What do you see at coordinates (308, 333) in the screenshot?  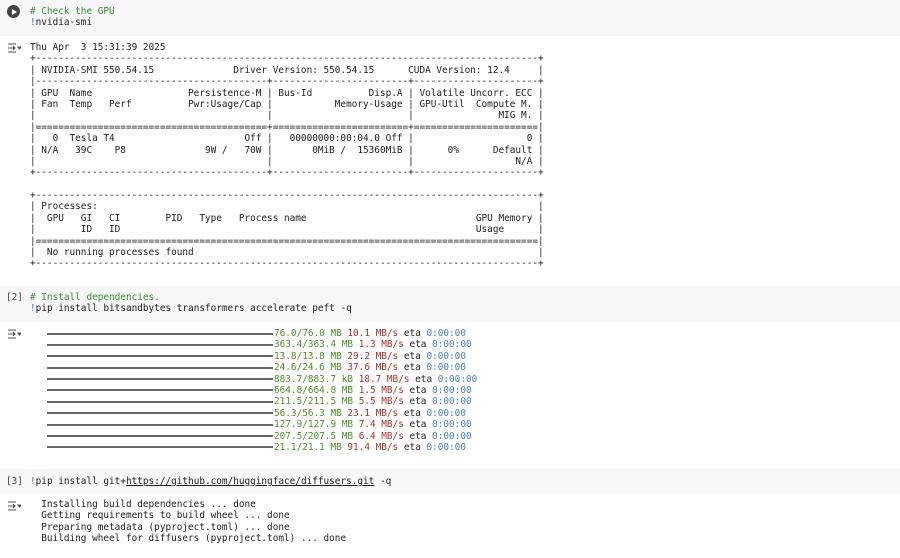 I see `download-size: 76.0/76.0 MB` at bounding box center [308, 333].